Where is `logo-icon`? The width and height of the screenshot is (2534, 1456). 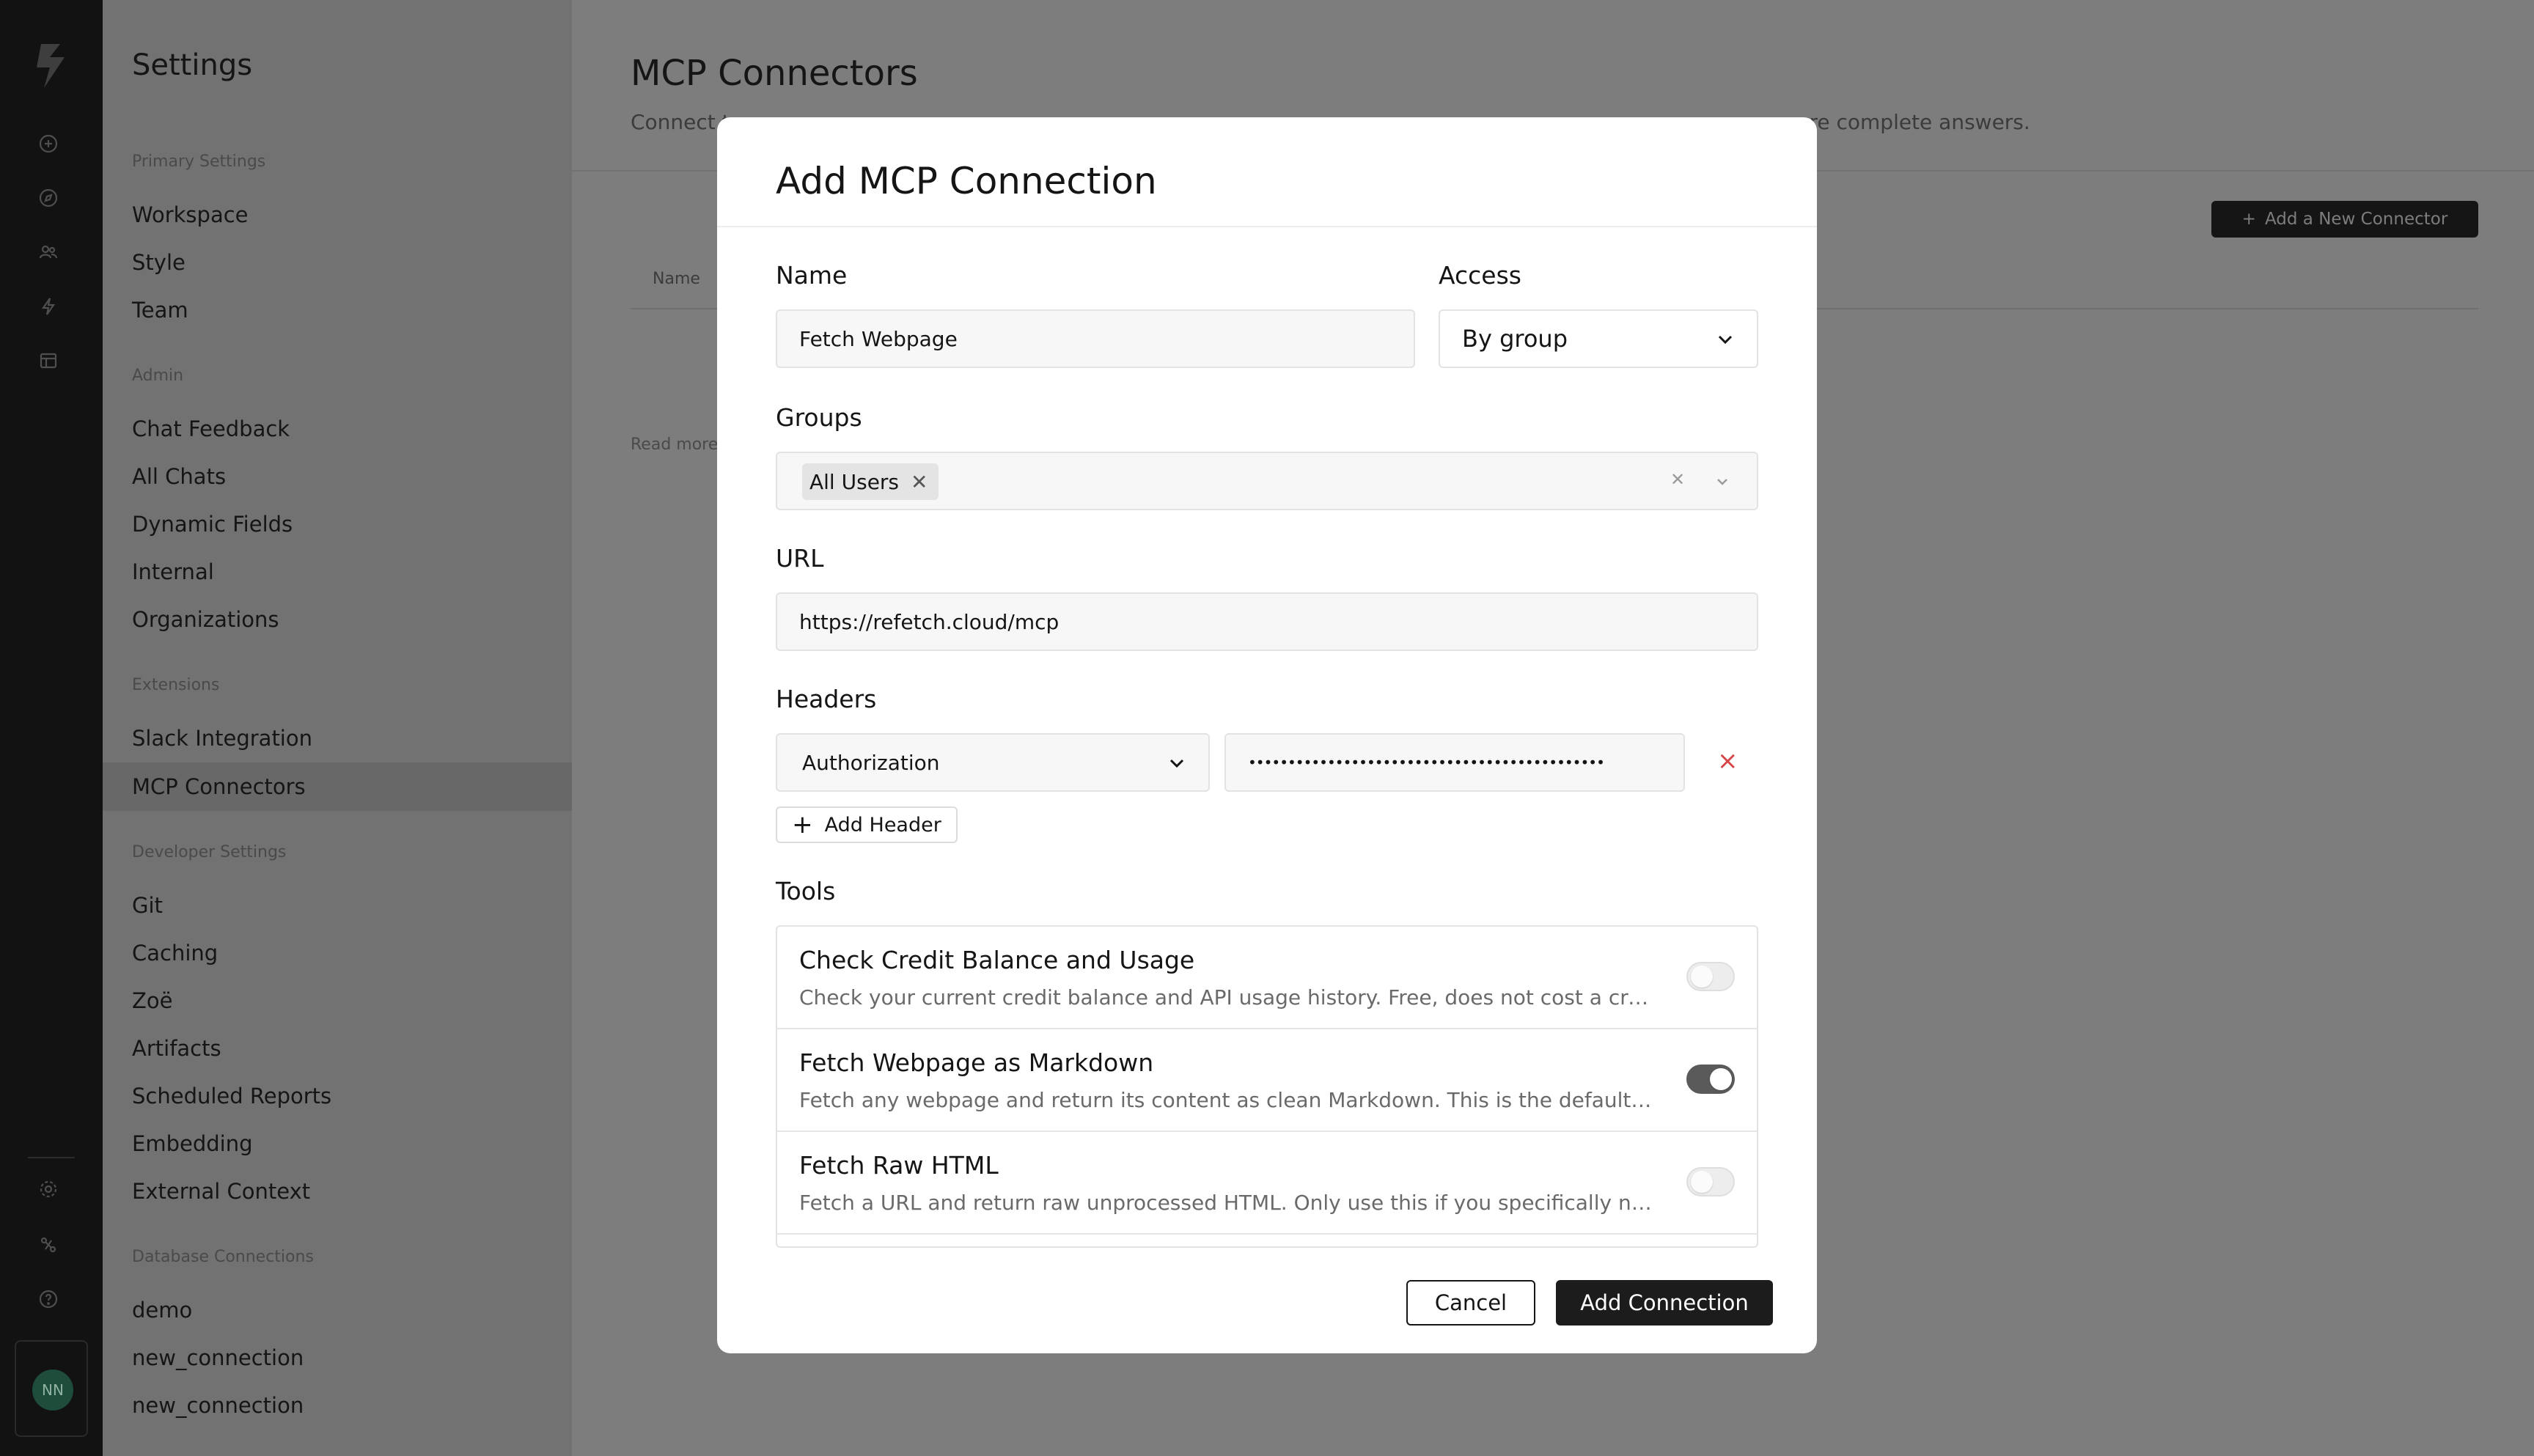
logo-icon is located at coordinates (50, 66).